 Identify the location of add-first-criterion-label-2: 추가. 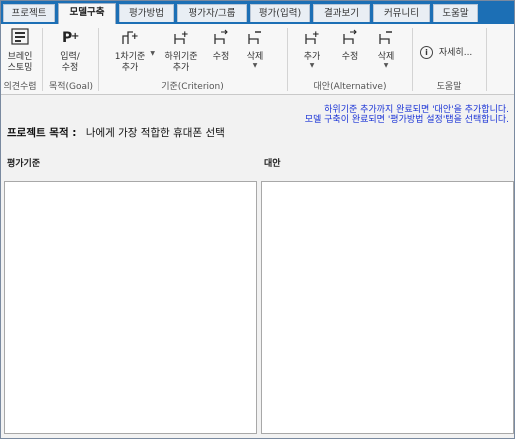
(130, 68).